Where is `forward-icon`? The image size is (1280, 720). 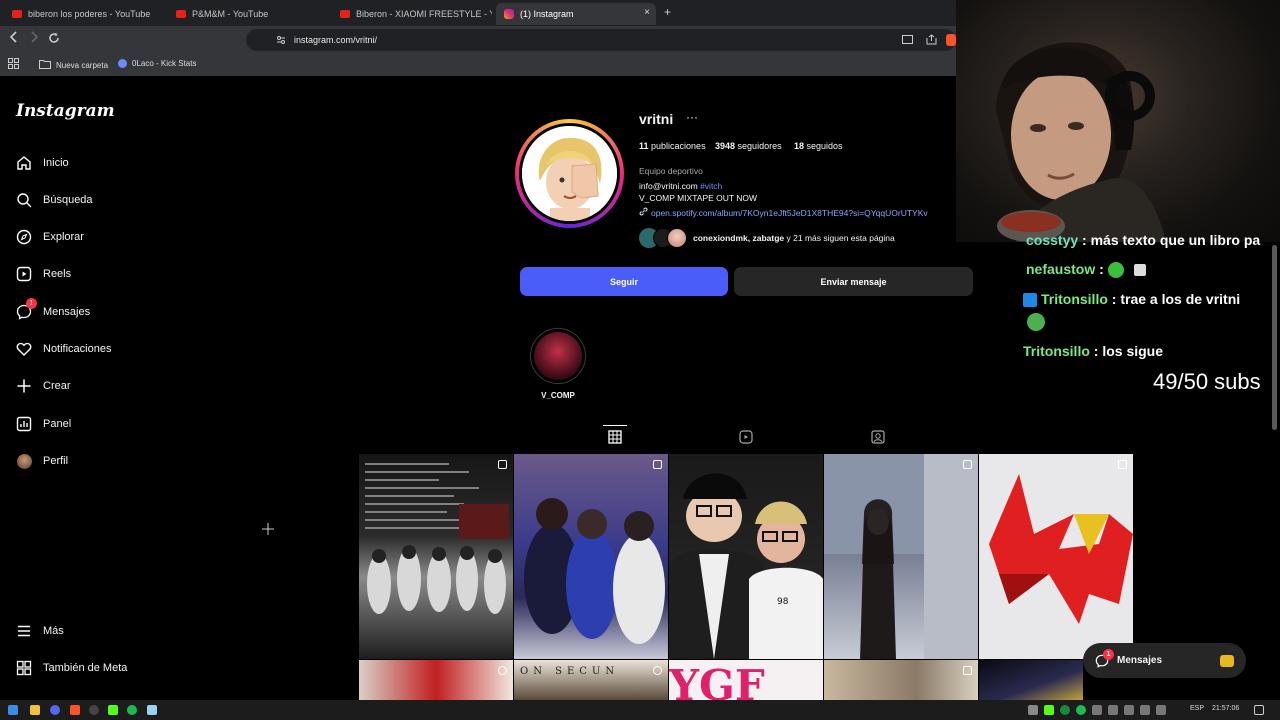
forward-icon is located at coordinates (34, 38).